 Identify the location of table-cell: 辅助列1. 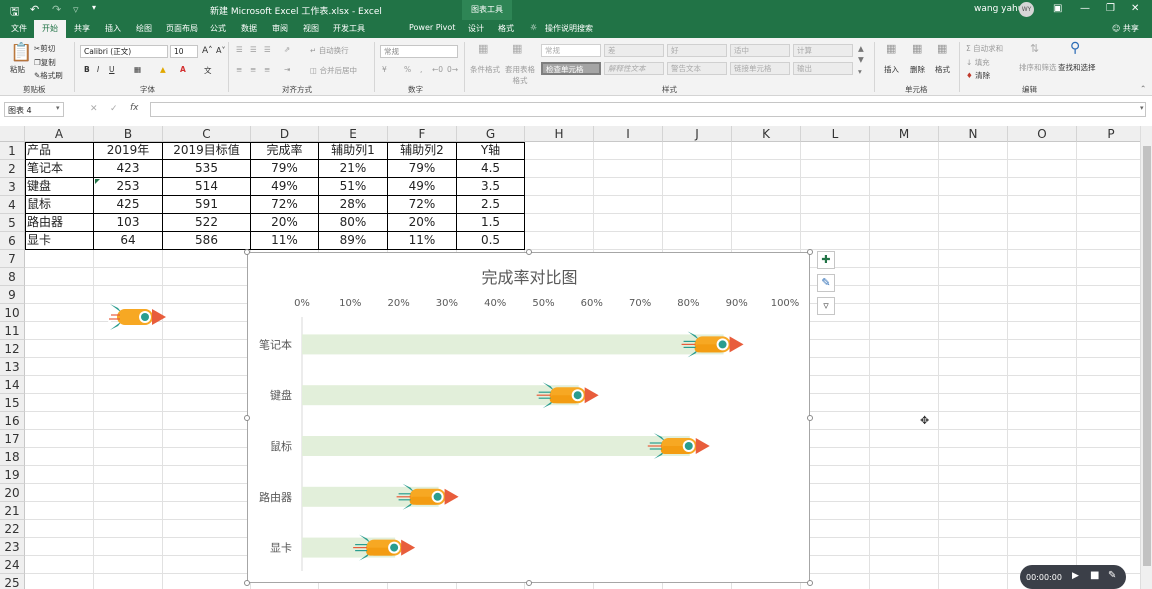
(353, 151).